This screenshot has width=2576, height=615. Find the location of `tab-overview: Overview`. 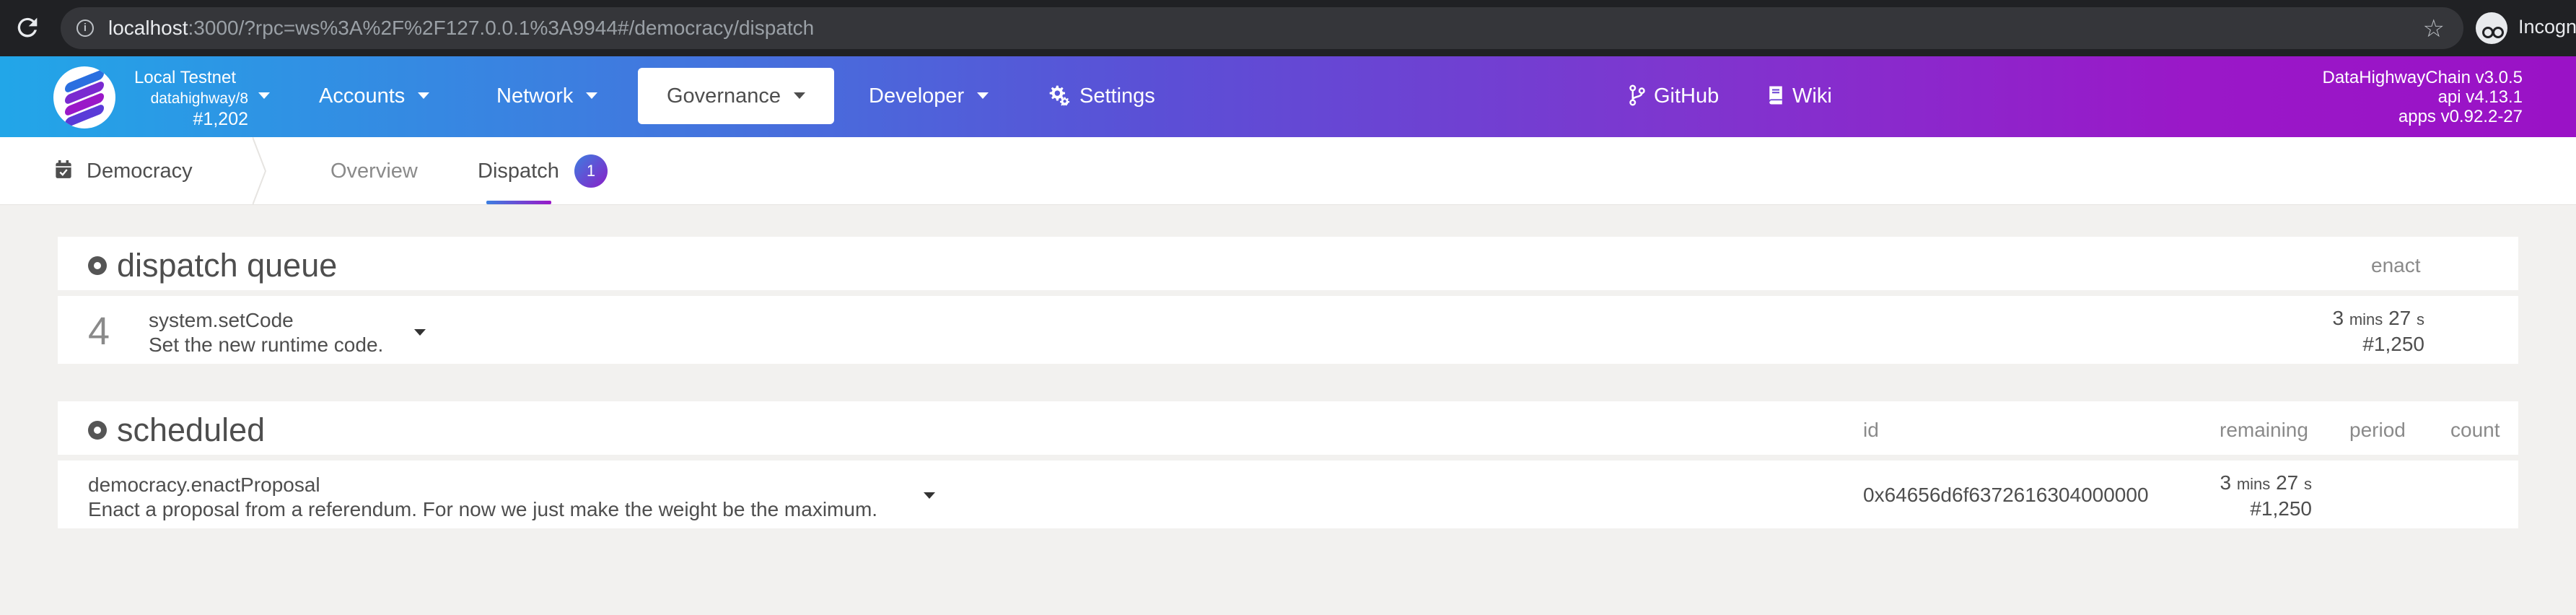

tab-overview: Overview is located at coordinates (374, 171).